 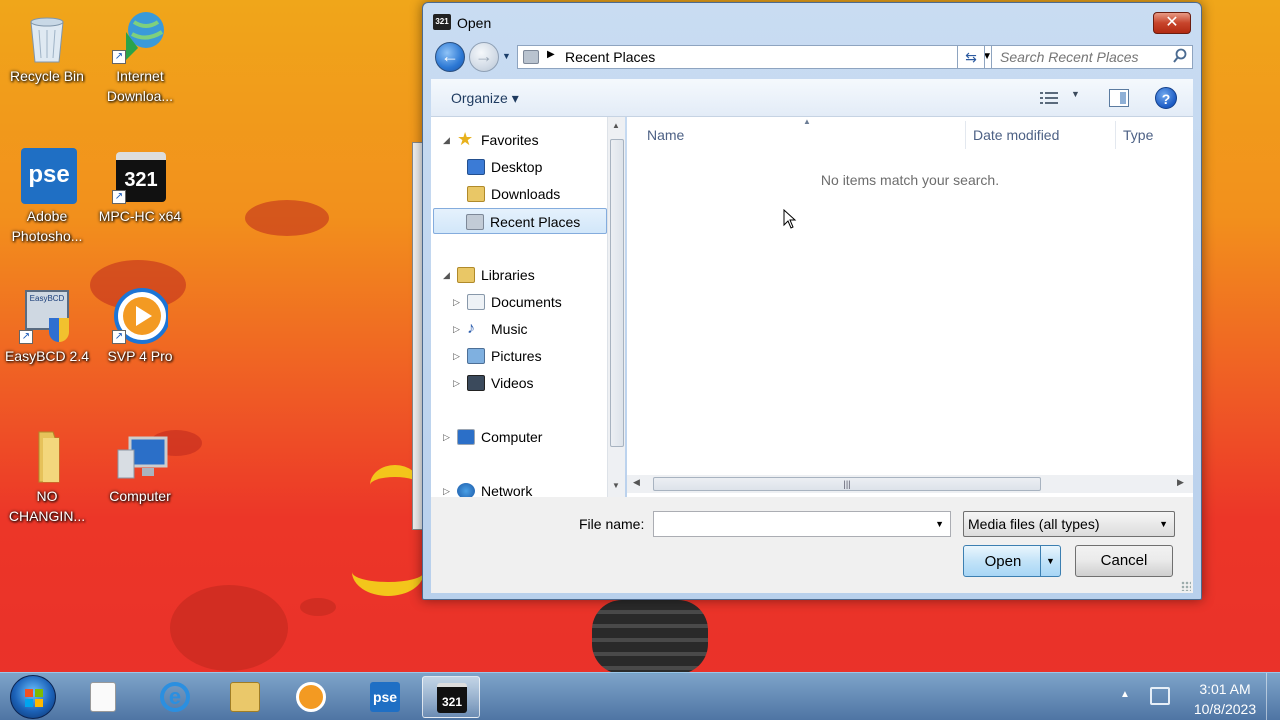 What do you see at coordinates (1180, 56) in the screenshot?
I see `search-icon` at bounding box center [1180, 56].